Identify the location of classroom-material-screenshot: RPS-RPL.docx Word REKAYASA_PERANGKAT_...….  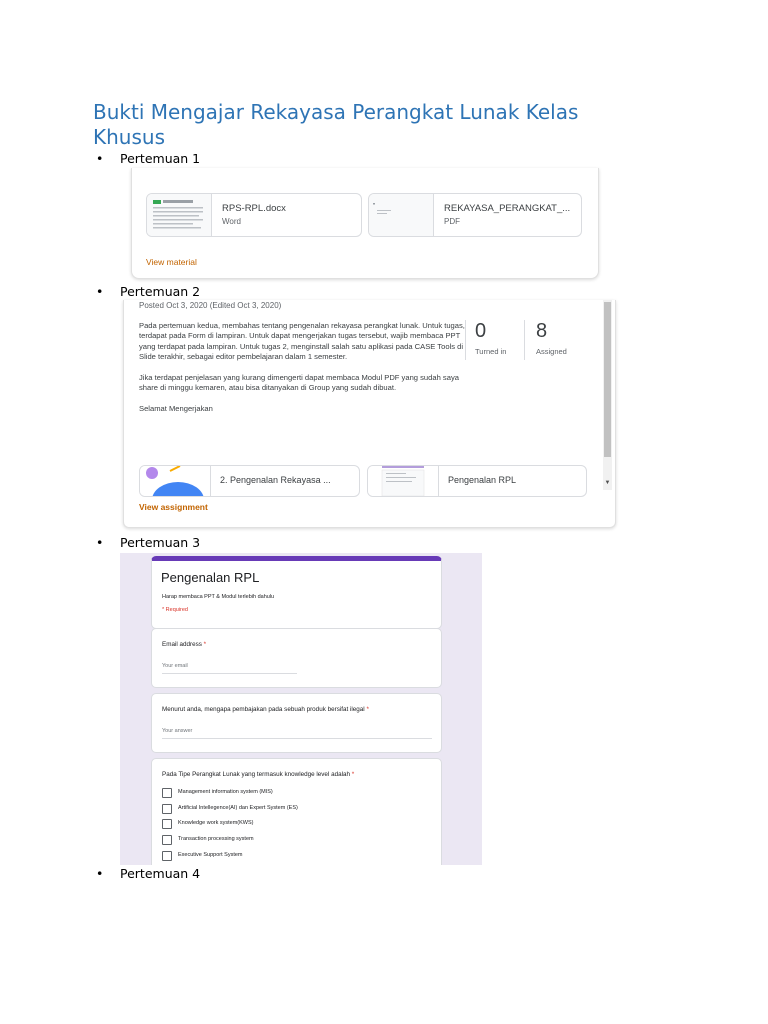
(365, 223).